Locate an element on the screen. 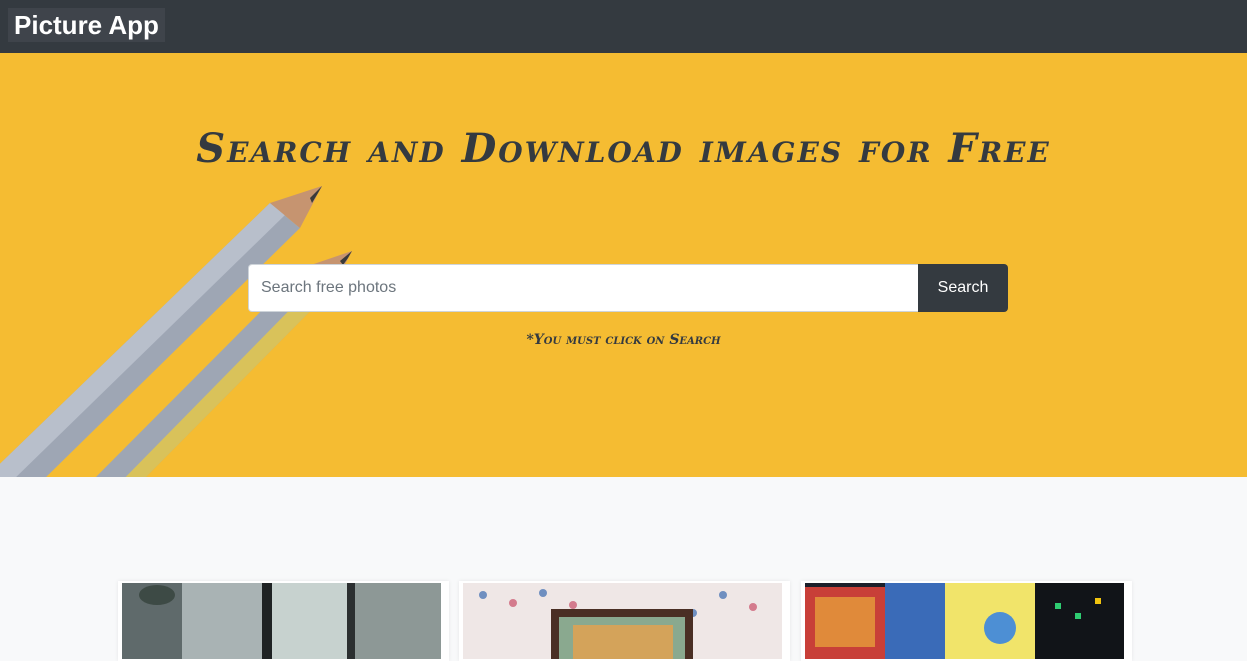  framed-painting-photo is located at coordinates (622, 621).